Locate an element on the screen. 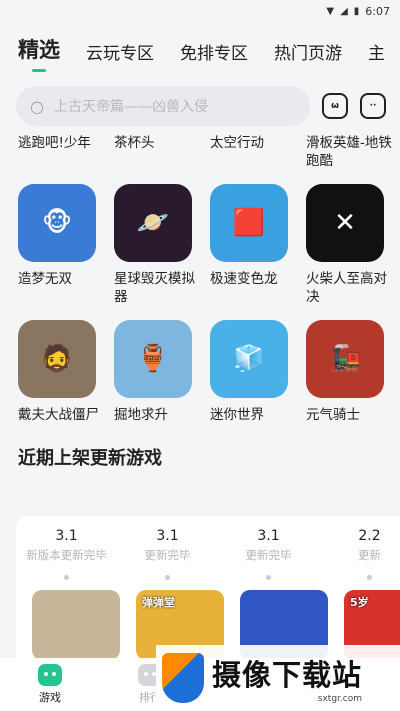 The width and height of the screenshot is (400, 711). timeline-entry: 2.2 更新 is located at coordinates (359, 548).